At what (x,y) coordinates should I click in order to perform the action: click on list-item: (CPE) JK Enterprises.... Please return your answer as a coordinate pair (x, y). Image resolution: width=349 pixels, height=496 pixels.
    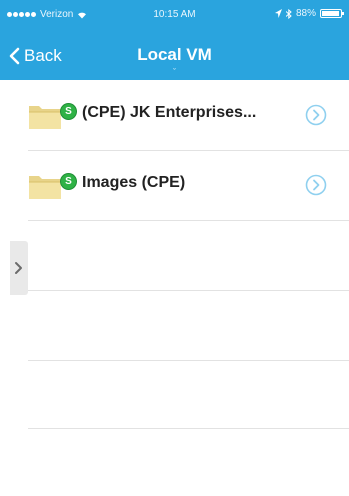
    Looking at the image, I should click on (174, 115).